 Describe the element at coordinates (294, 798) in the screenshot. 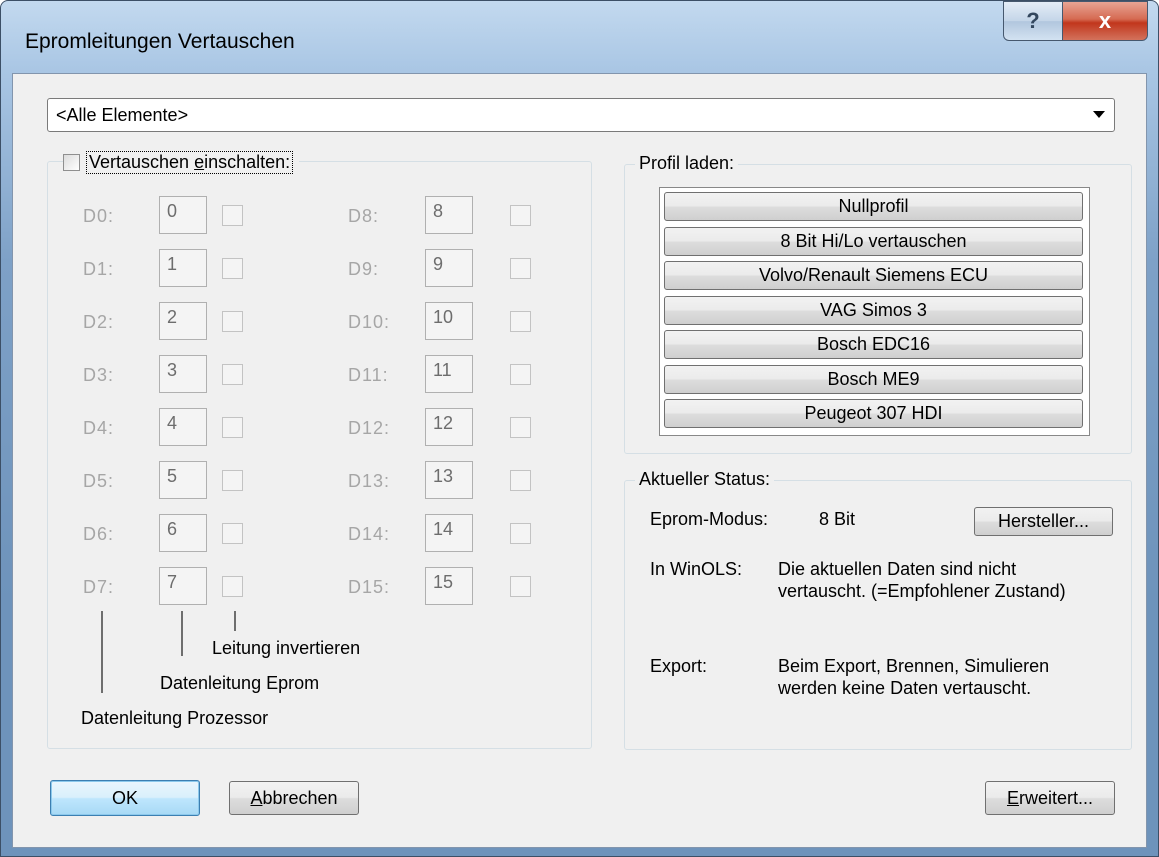

I see `cancel-button: Abbrechen` at that location.